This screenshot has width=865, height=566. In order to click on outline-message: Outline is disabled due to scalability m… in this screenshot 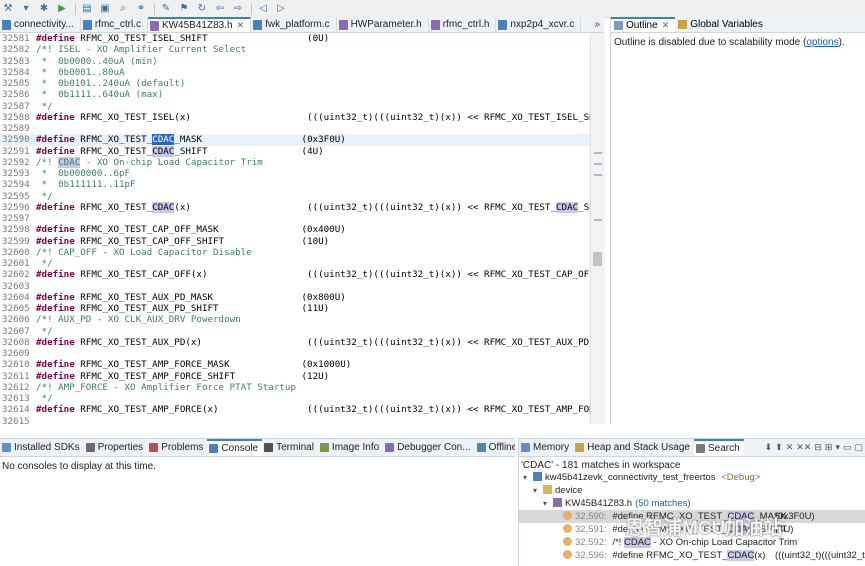, I will do `click(738, 42)`.